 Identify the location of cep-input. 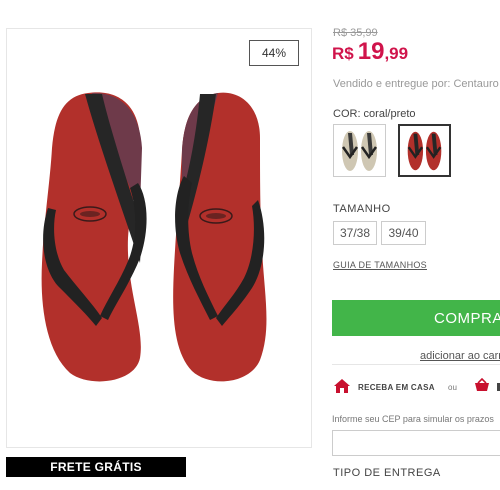
(416, 443).